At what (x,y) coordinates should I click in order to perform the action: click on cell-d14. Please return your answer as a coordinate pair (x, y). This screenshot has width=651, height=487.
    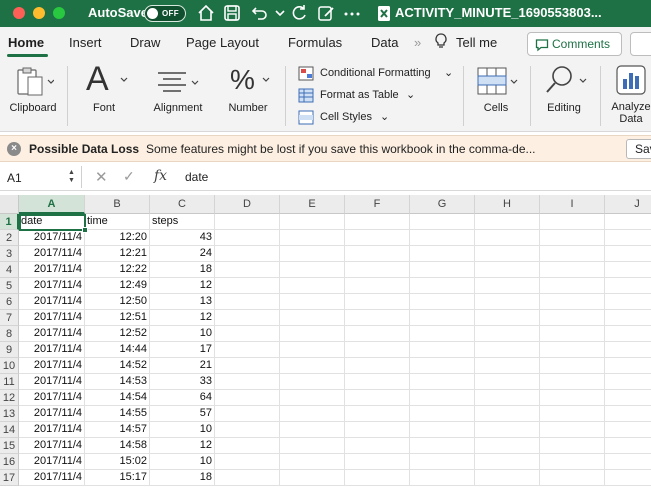
    Looking at the image, I should click on (247, 430).